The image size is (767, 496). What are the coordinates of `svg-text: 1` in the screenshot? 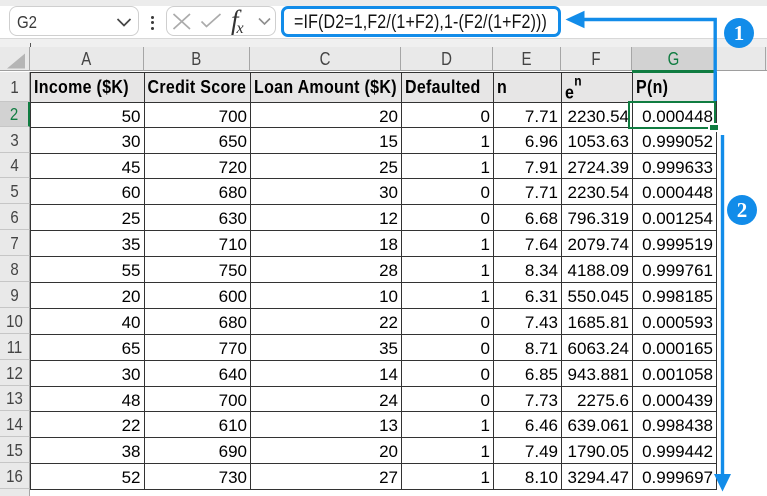 It's located at (739, 33).